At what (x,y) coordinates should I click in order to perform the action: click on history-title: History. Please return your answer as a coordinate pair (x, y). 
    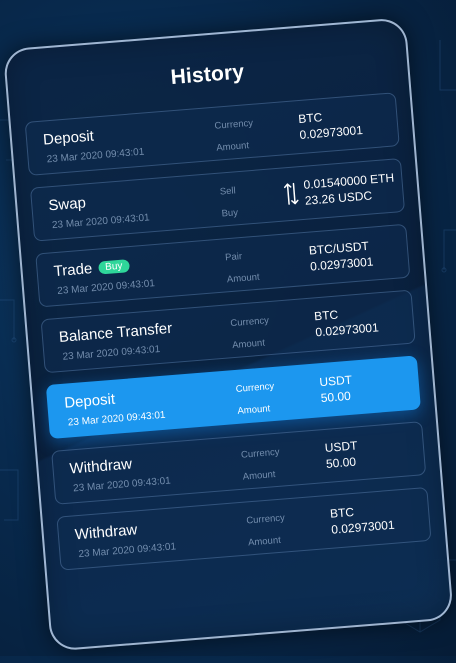
    Looking at the image, I should click on (207, 75).